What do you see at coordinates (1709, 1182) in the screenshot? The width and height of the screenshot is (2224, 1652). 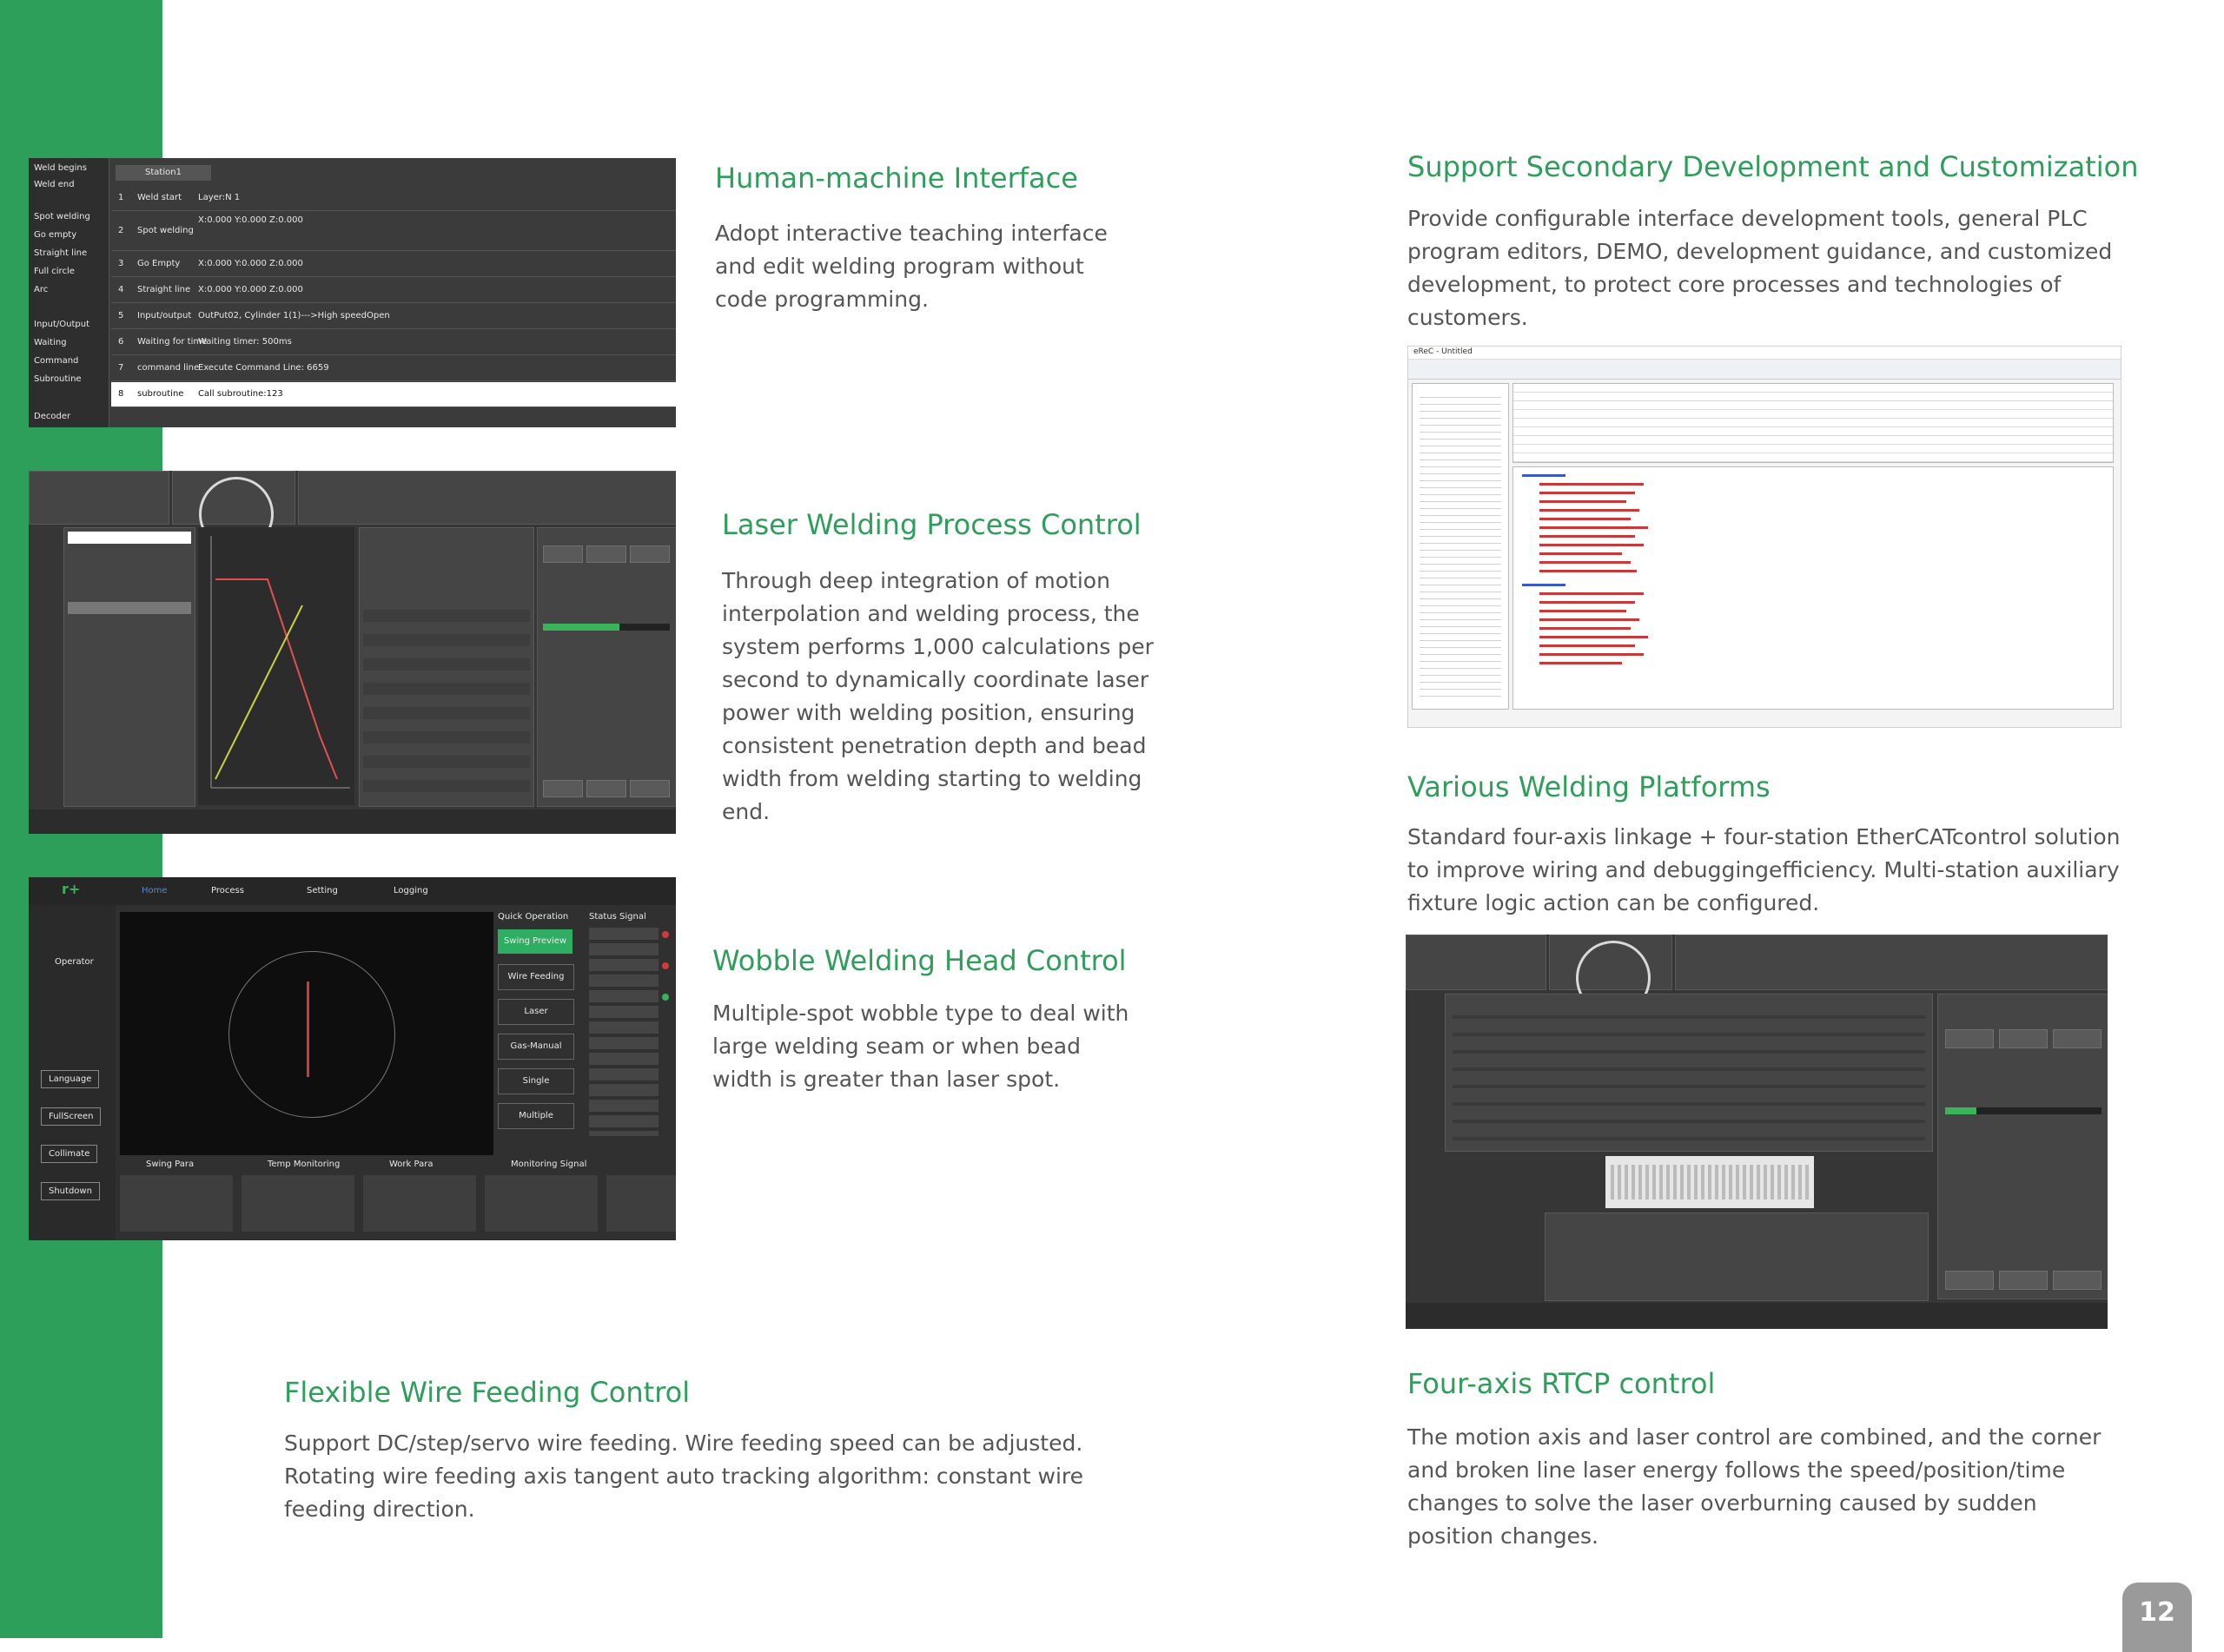 I see `io-module-diagram` at bounding box center [1709, 1182].